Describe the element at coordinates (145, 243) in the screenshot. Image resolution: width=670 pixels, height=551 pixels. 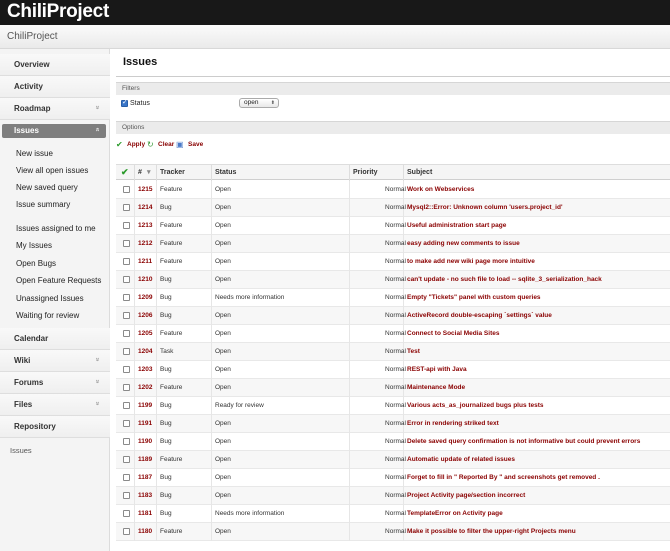
I see `issue-id-link: 1212` at that location.